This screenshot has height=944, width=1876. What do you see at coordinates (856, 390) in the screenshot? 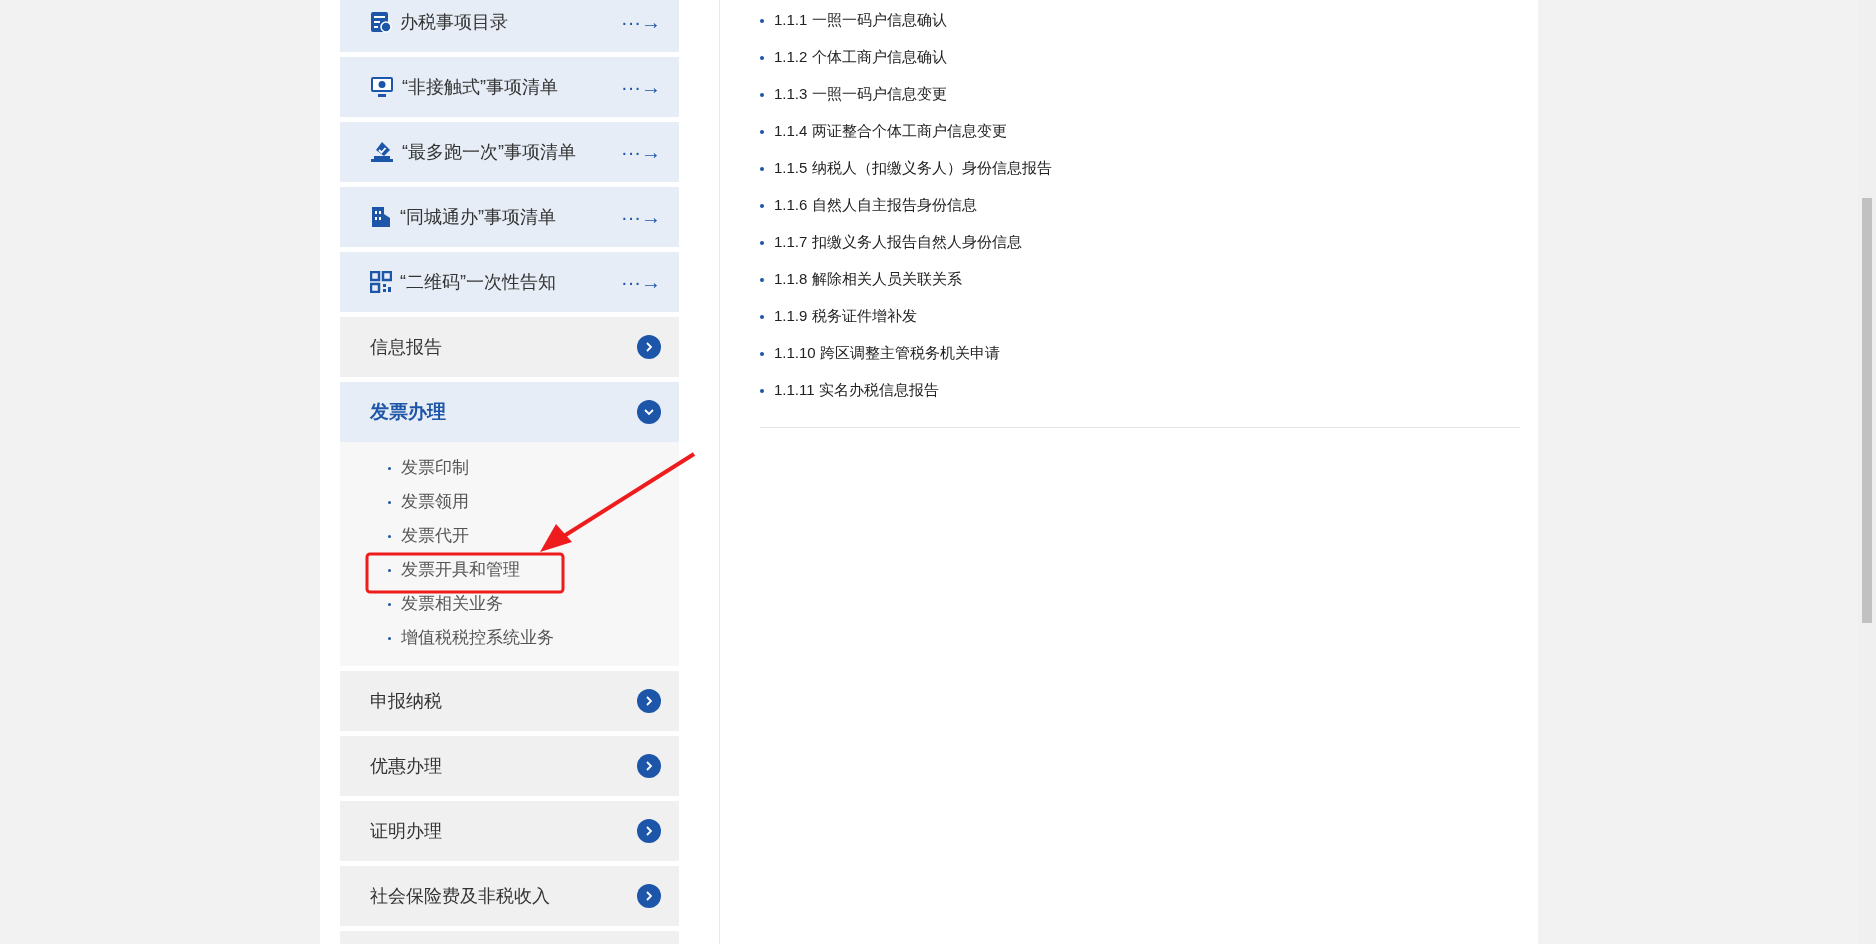
I see `item-link: 1.1.11 实名办税信息报告` at bounding box center [856, 390].